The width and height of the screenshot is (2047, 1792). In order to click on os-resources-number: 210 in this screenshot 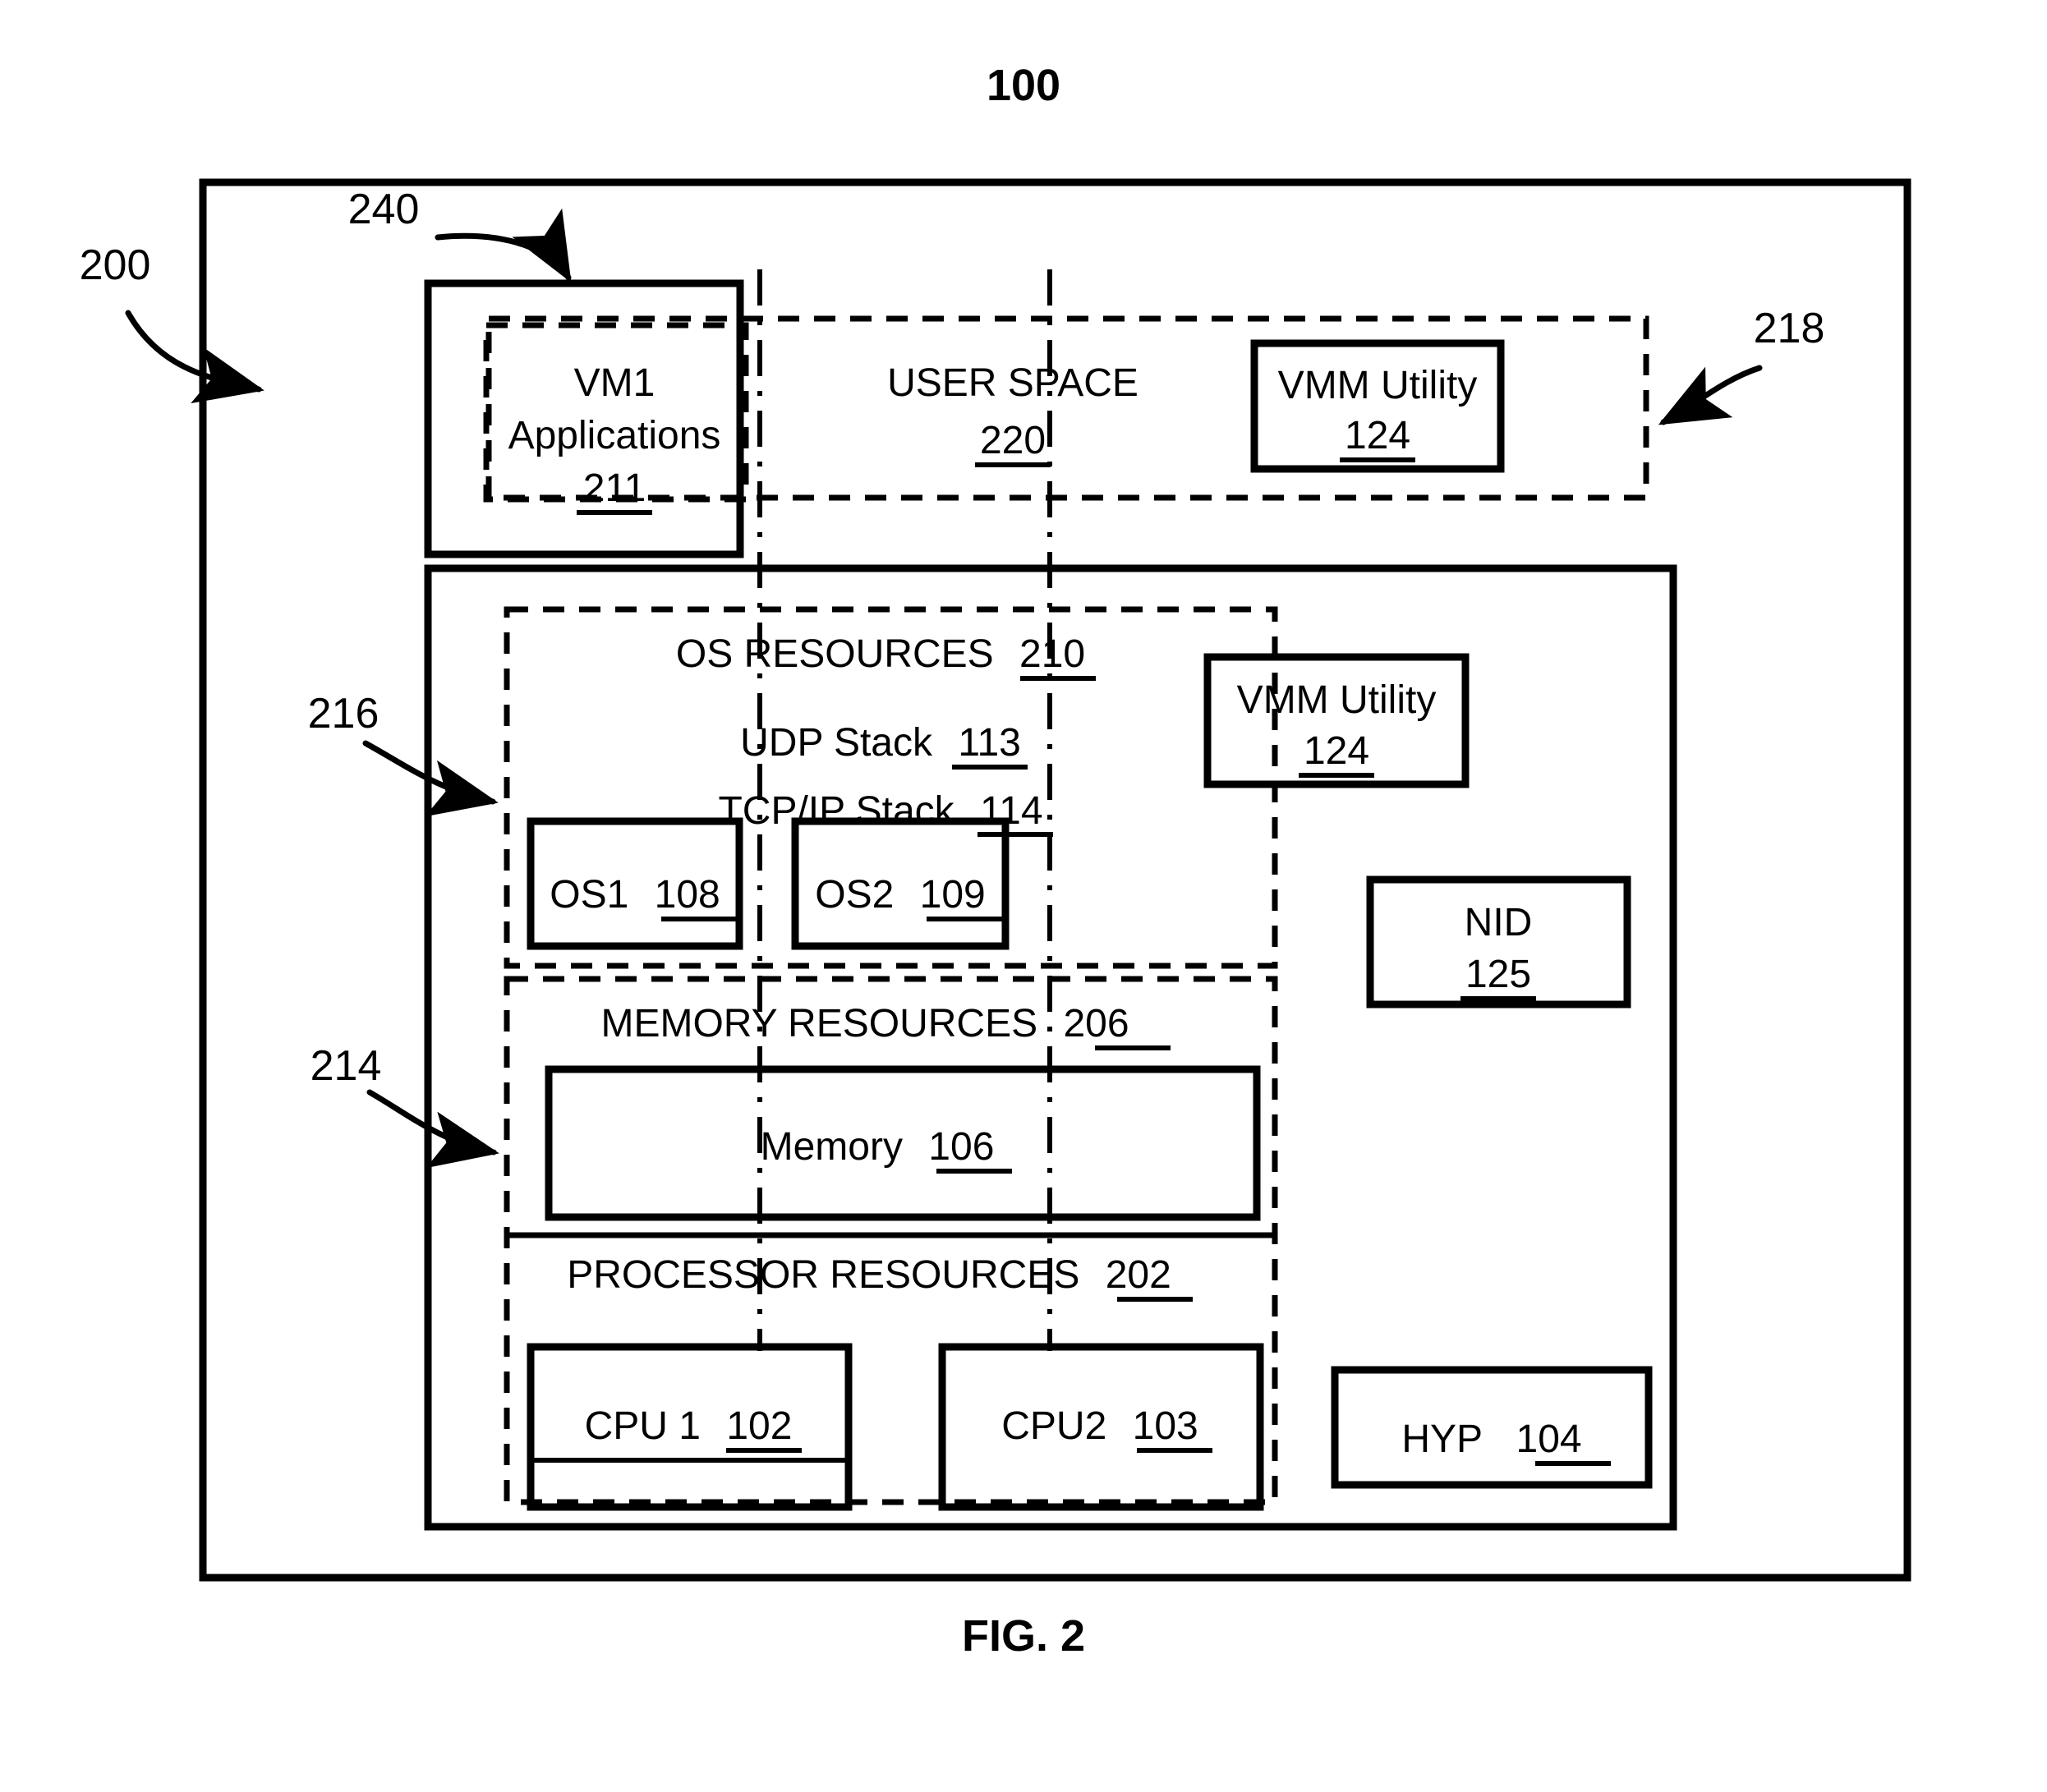, I will do `click(1052, 654)`.